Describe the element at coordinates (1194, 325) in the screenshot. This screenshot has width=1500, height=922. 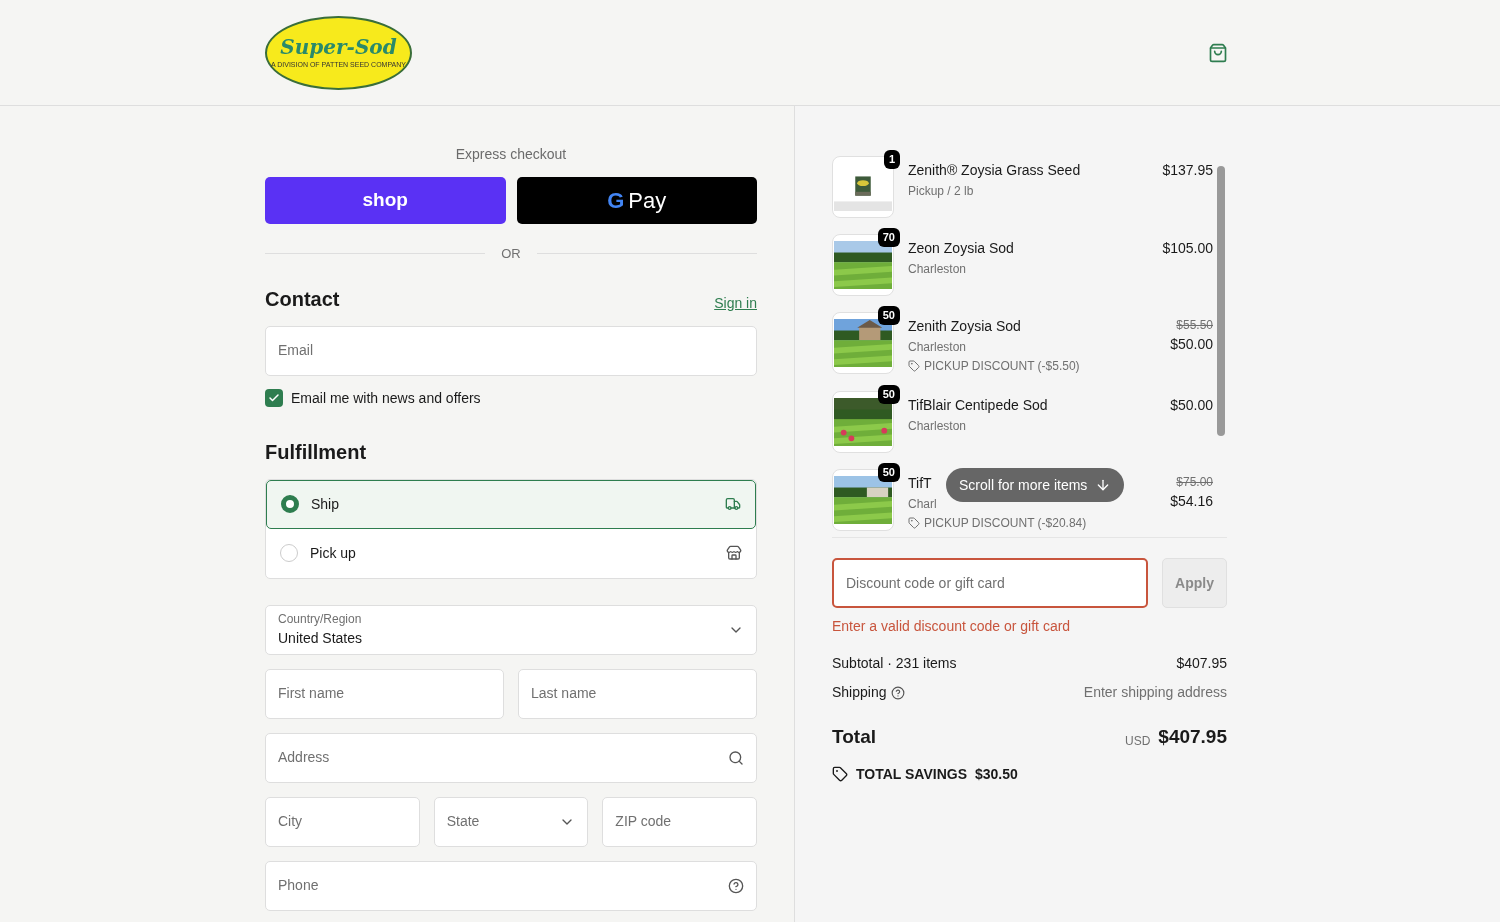
I see `original-price: $55.50` at that location.